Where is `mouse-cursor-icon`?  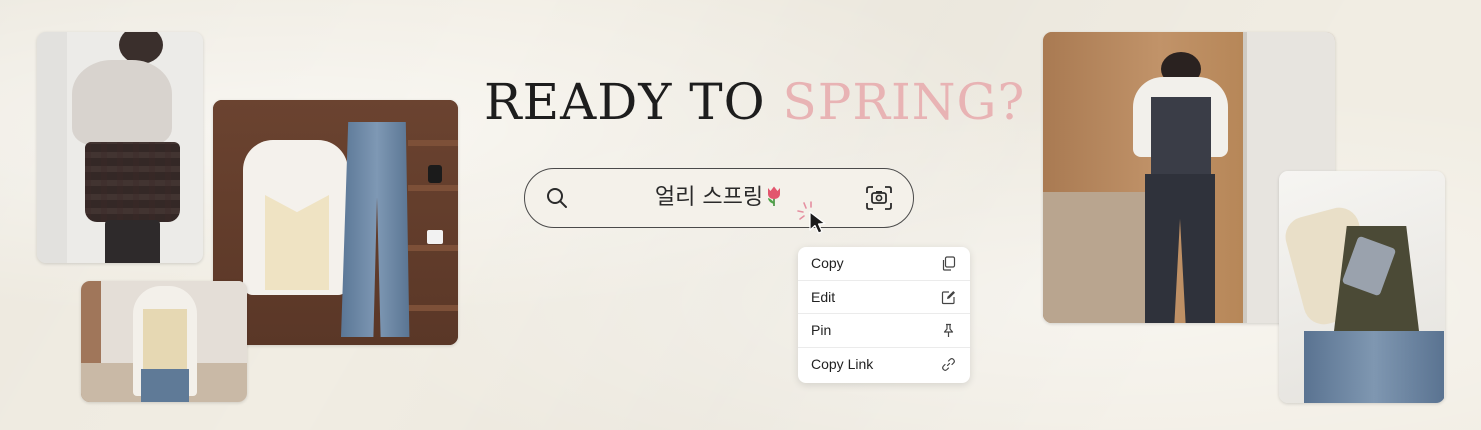 mouse-cursor-icon is located at coordinates (811, 217).